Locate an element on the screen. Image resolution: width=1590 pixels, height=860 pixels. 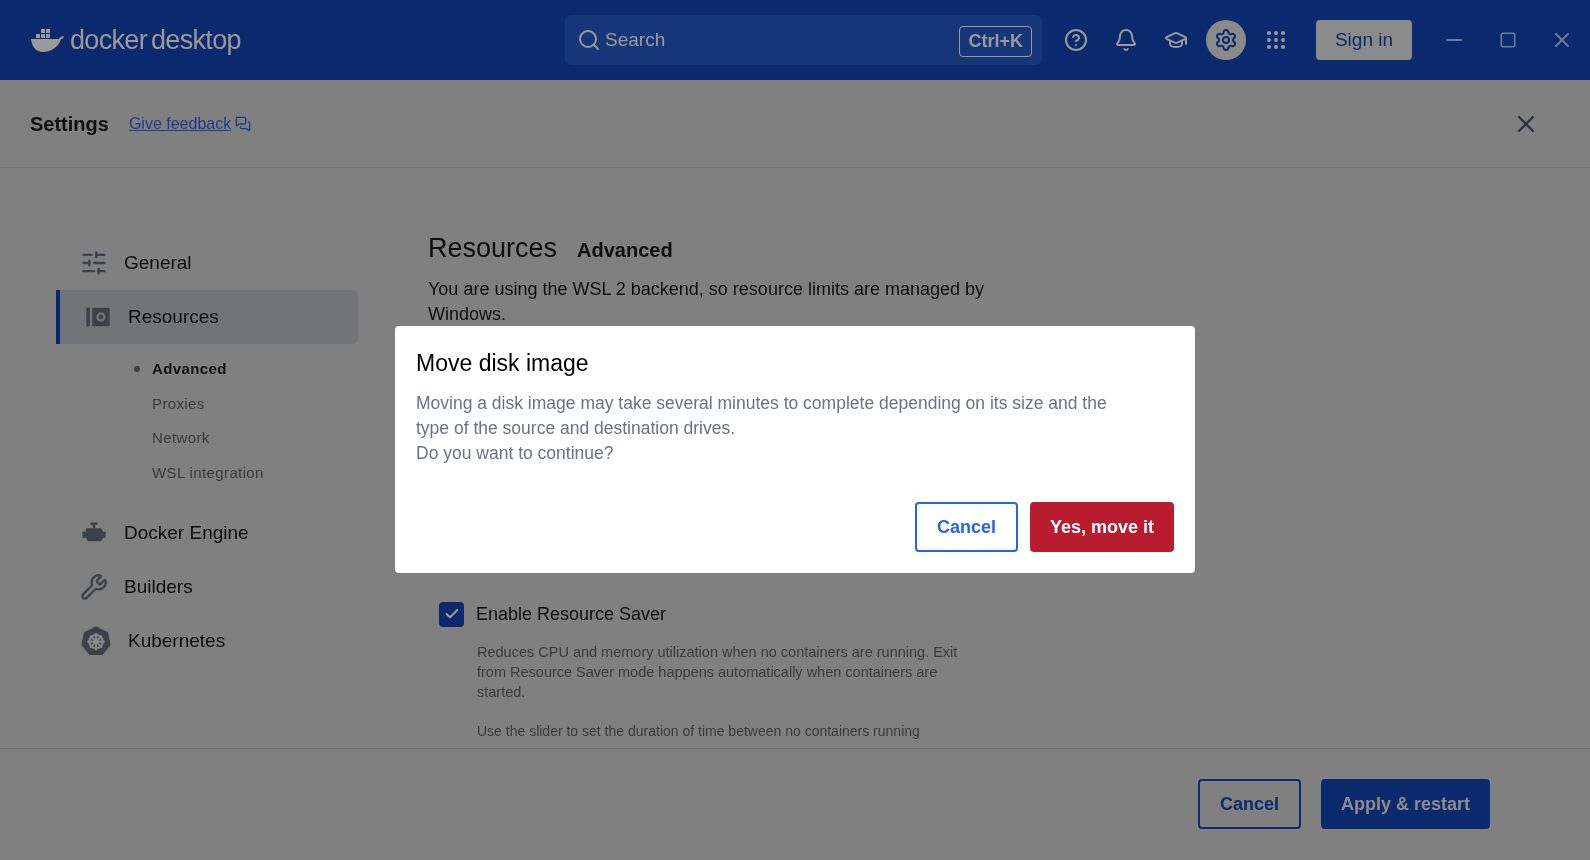
maximize-icon is located at coordinates (1508, 40).